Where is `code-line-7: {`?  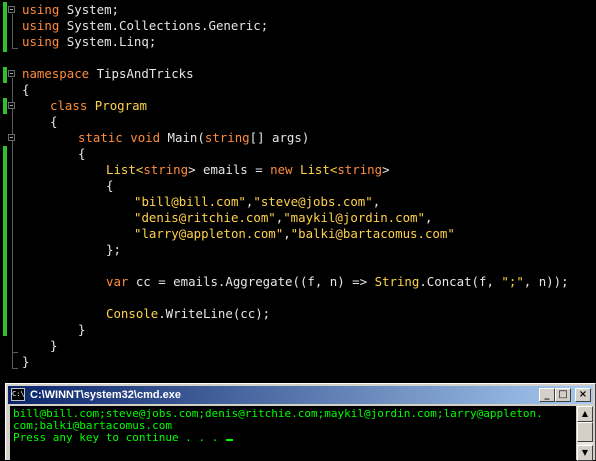 code-line-7: { is located at coordinates (53, 122).